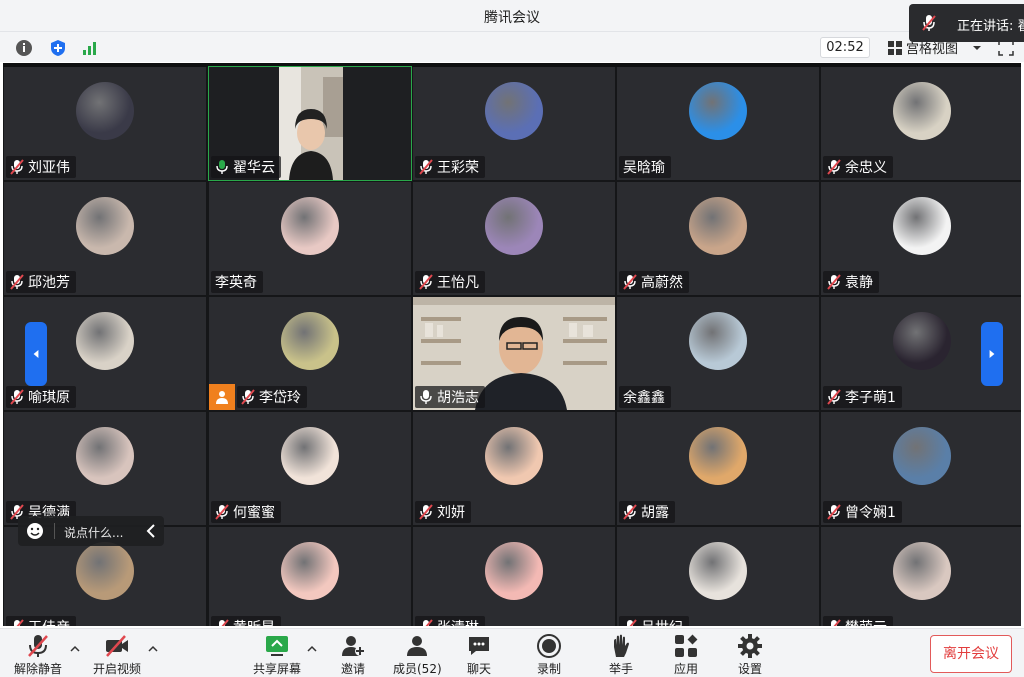 The height and width of the screenshot is (677, 1024). I want to click on info-icon, so click(24, 48).